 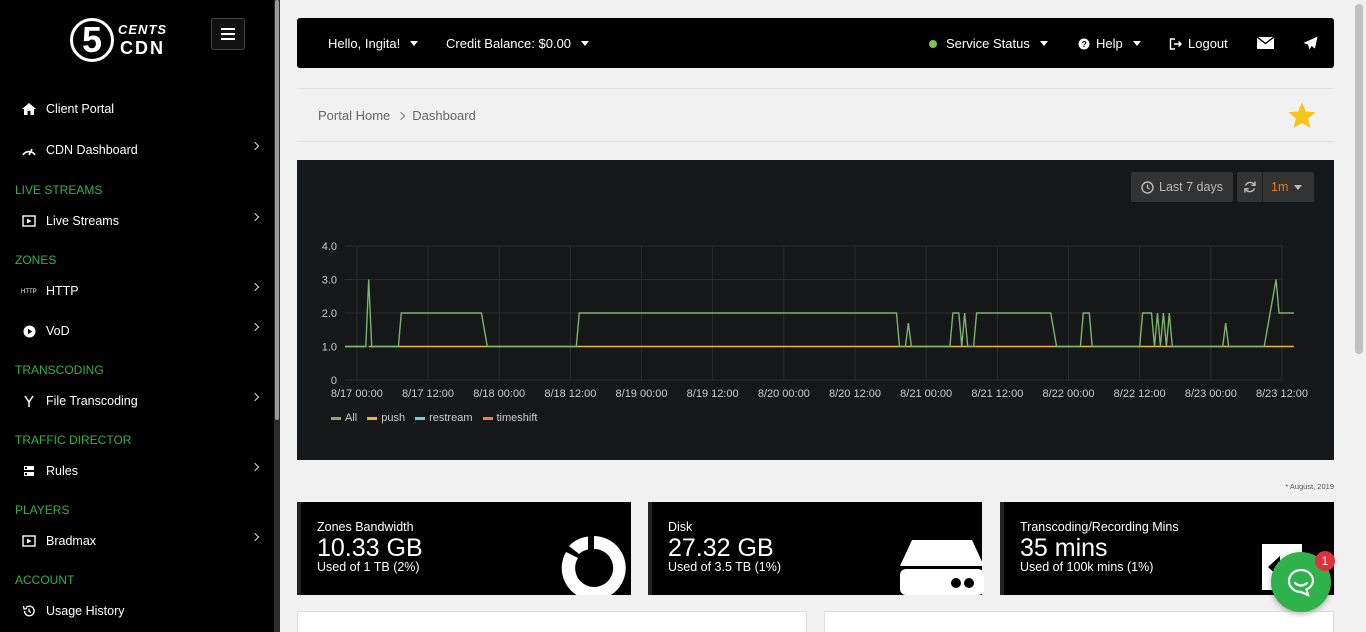 I want to click on sidebar-item-label: Live Streams, so click(x=82, y=221).